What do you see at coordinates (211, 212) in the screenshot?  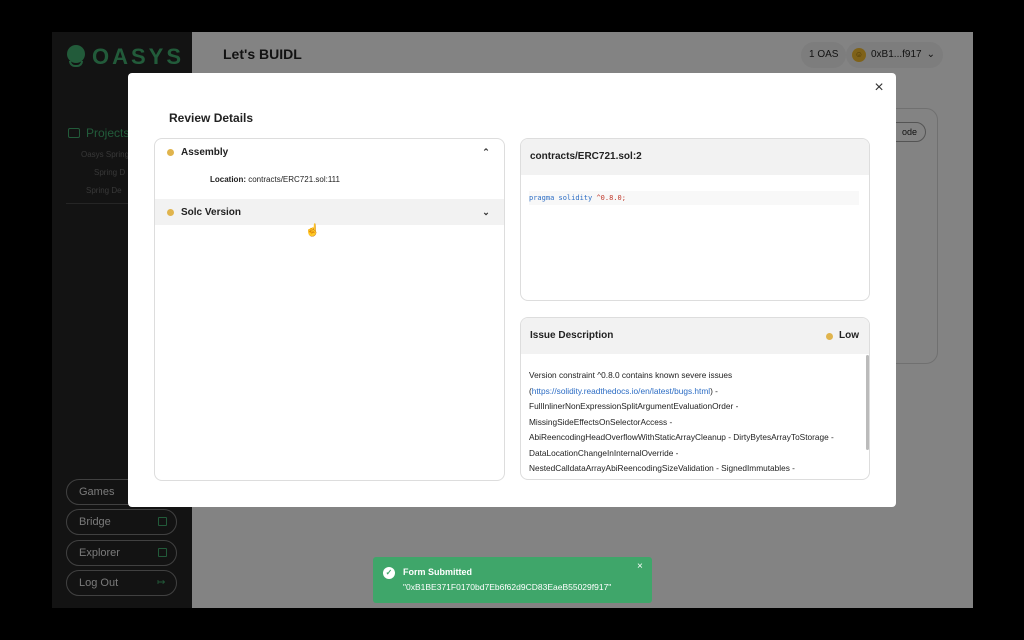 I see `accordion-label: Solc Version` at bounding box center [211, 212].